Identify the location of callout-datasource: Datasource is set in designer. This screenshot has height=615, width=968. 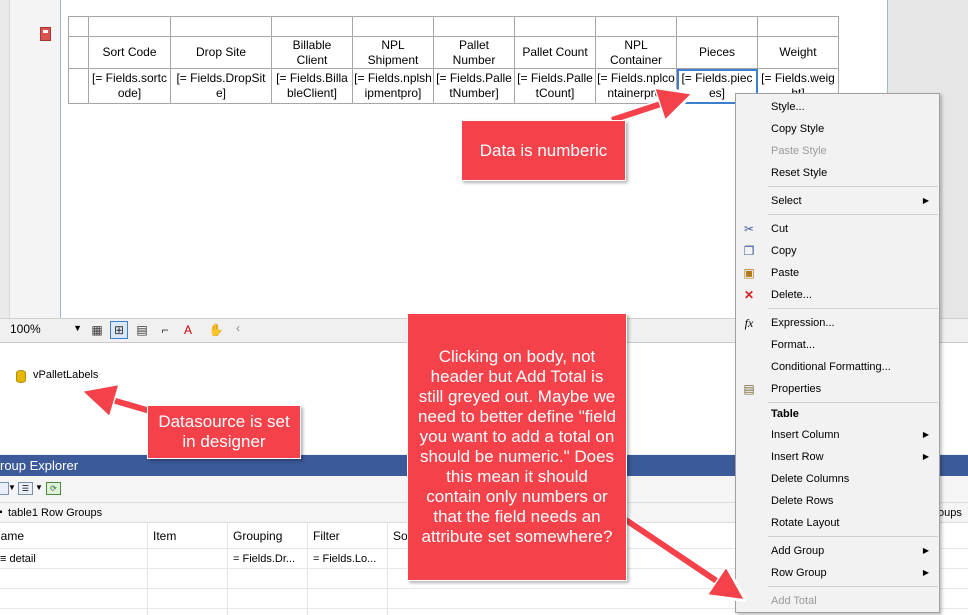
(224, 432).